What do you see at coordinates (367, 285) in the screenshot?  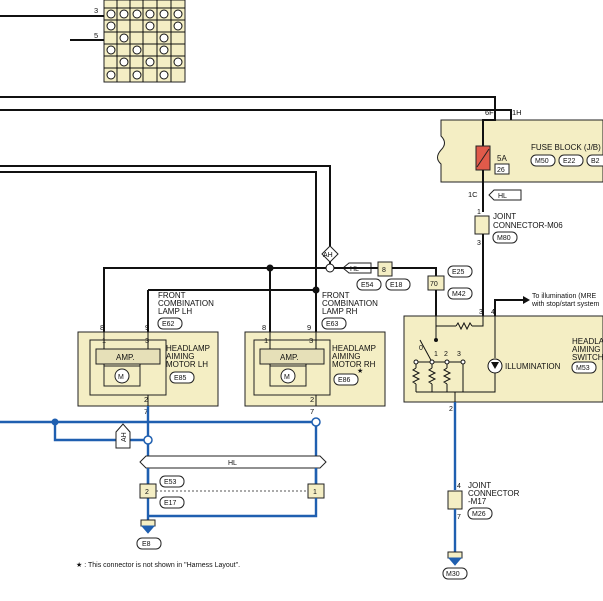 I see `code-e54: E54` at bounding box center [367, 285].